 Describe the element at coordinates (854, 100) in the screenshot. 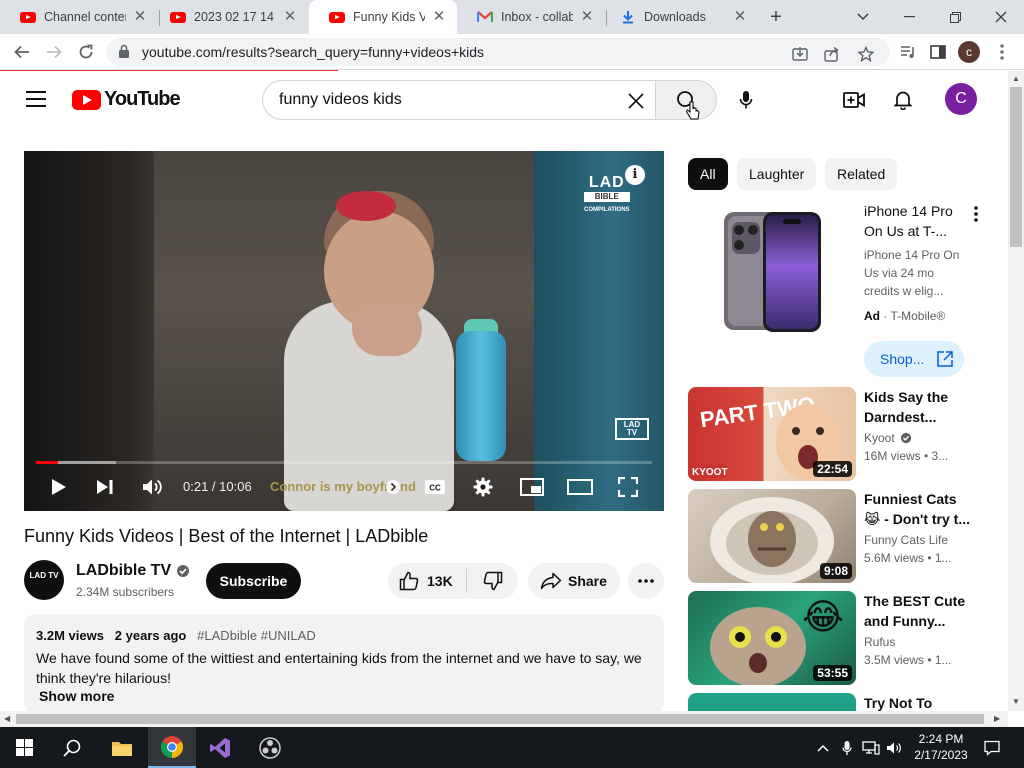

I see `create-video-icon` at that location.